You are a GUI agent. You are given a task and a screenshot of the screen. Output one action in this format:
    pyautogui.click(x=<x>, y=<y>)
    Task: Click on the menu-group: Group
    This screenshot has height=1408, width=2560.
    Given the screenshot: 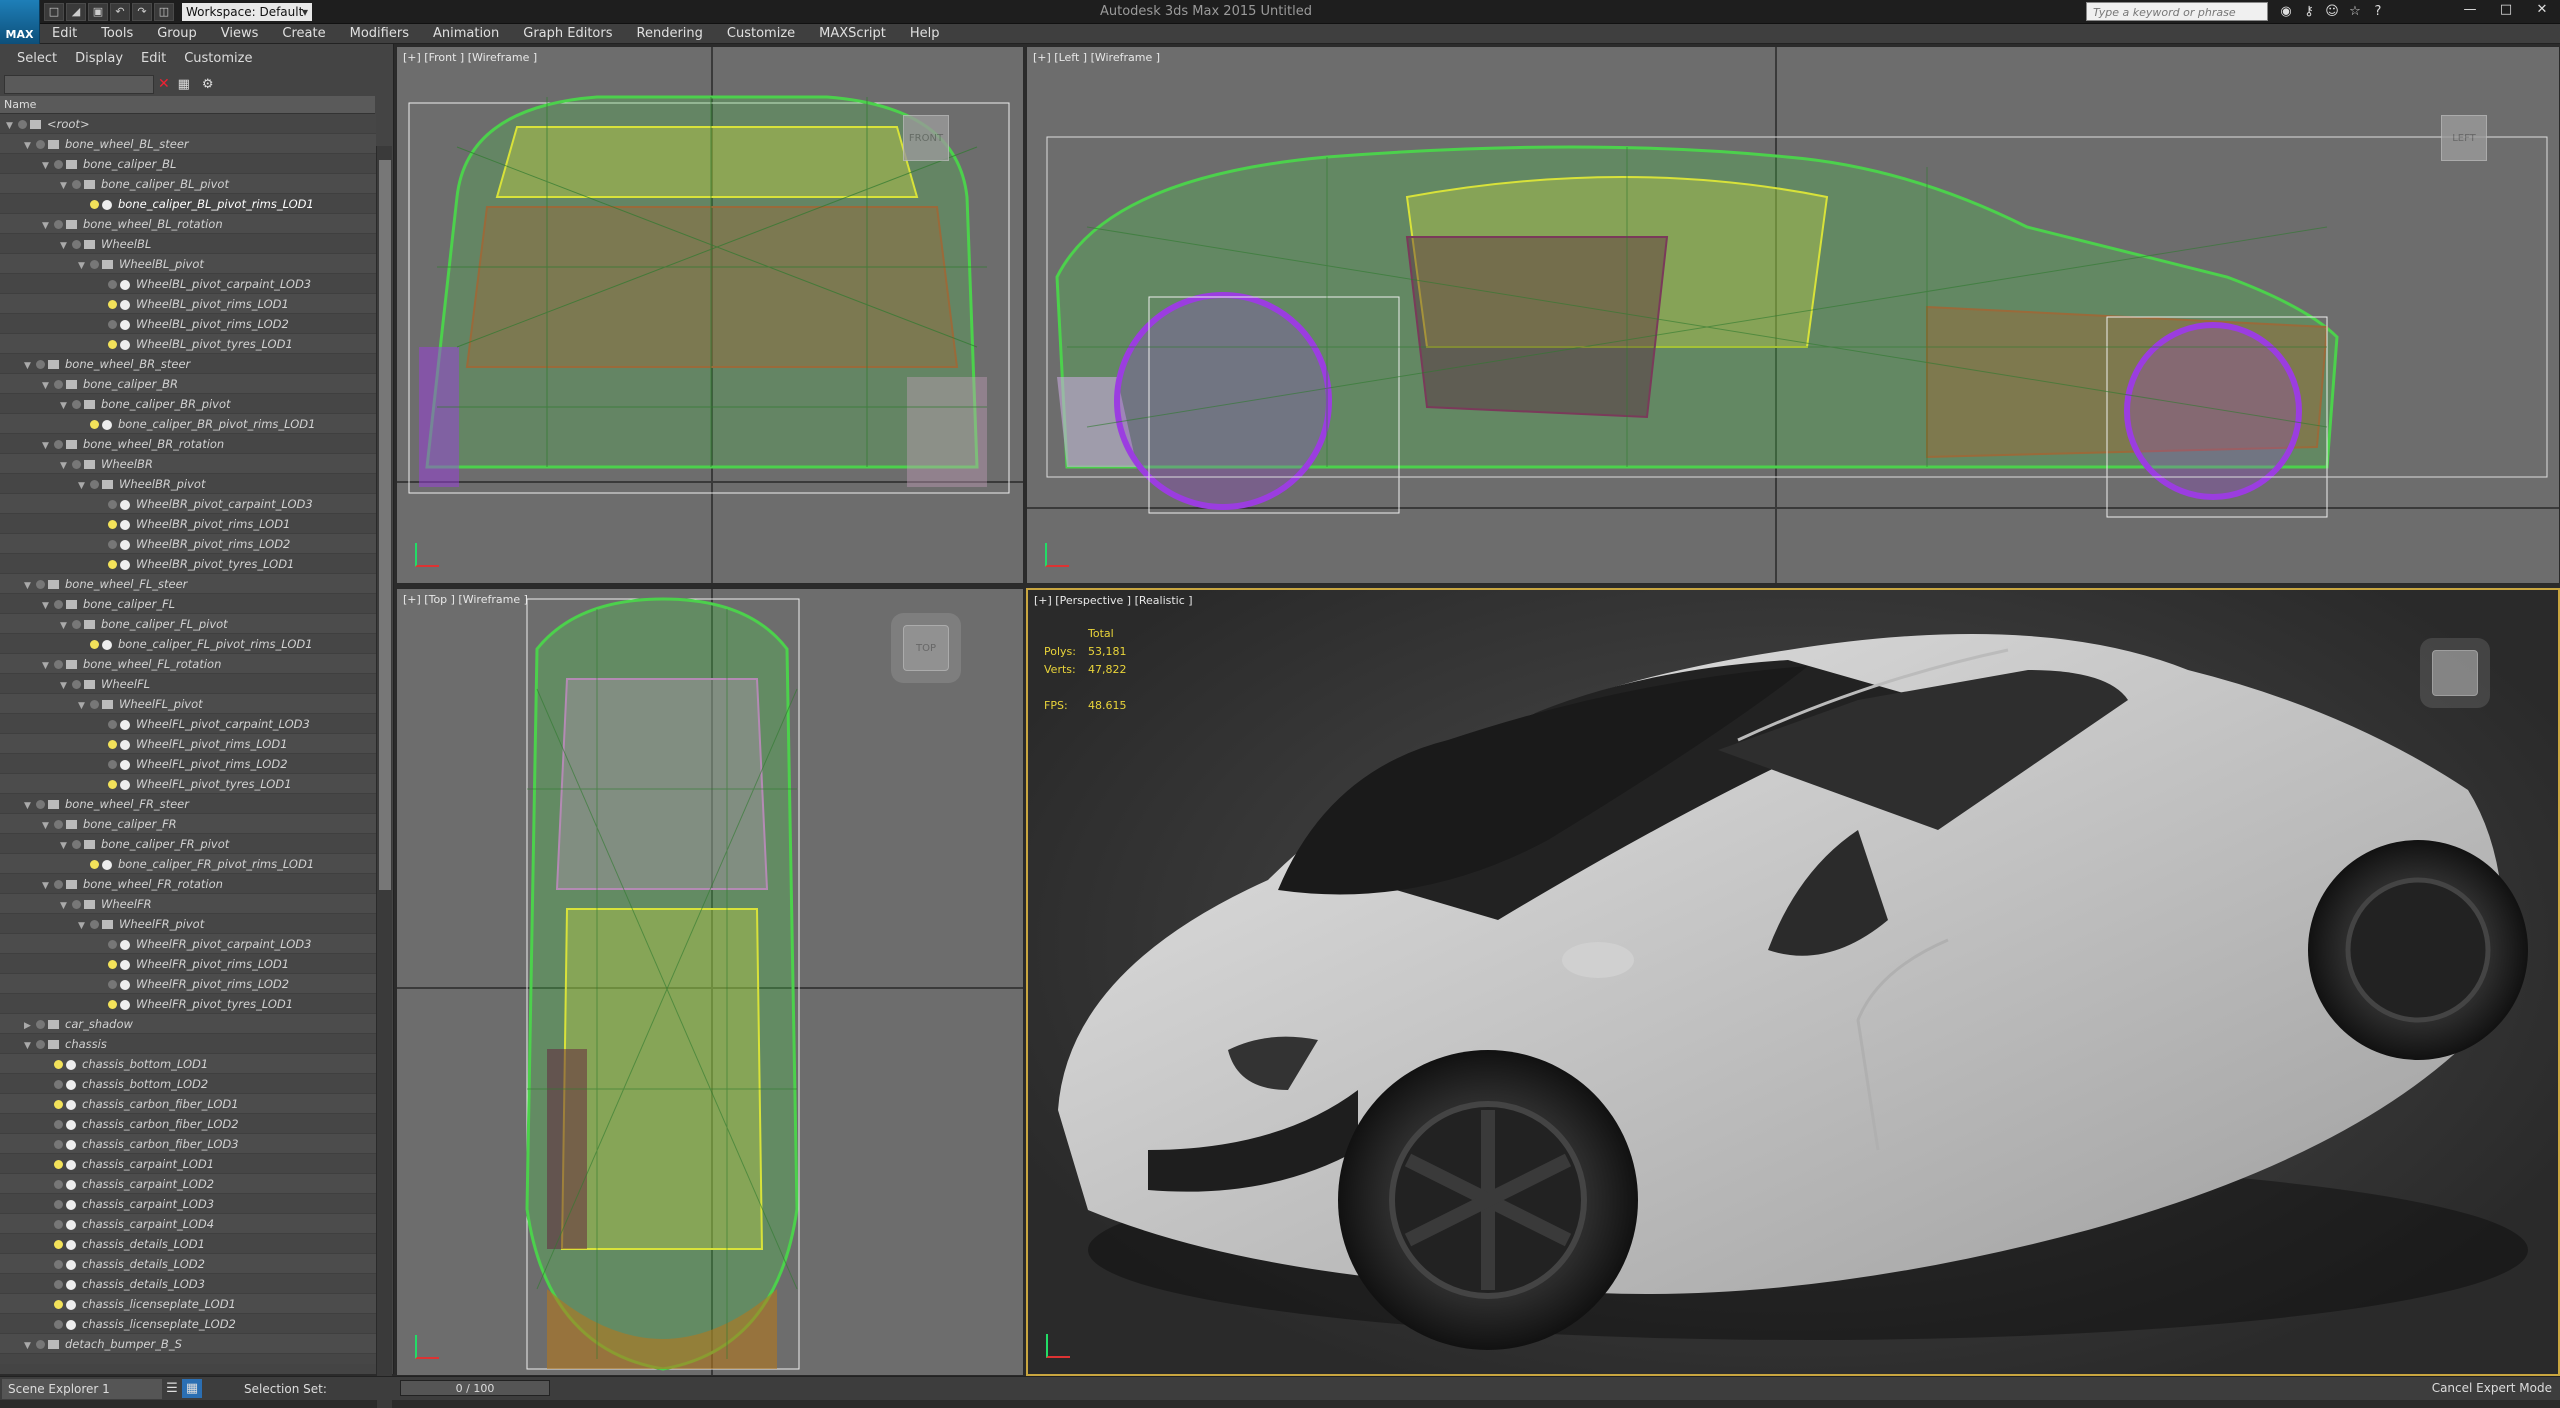 What is the action you would take?
    pyautogui.click(x=177, y=33)
    